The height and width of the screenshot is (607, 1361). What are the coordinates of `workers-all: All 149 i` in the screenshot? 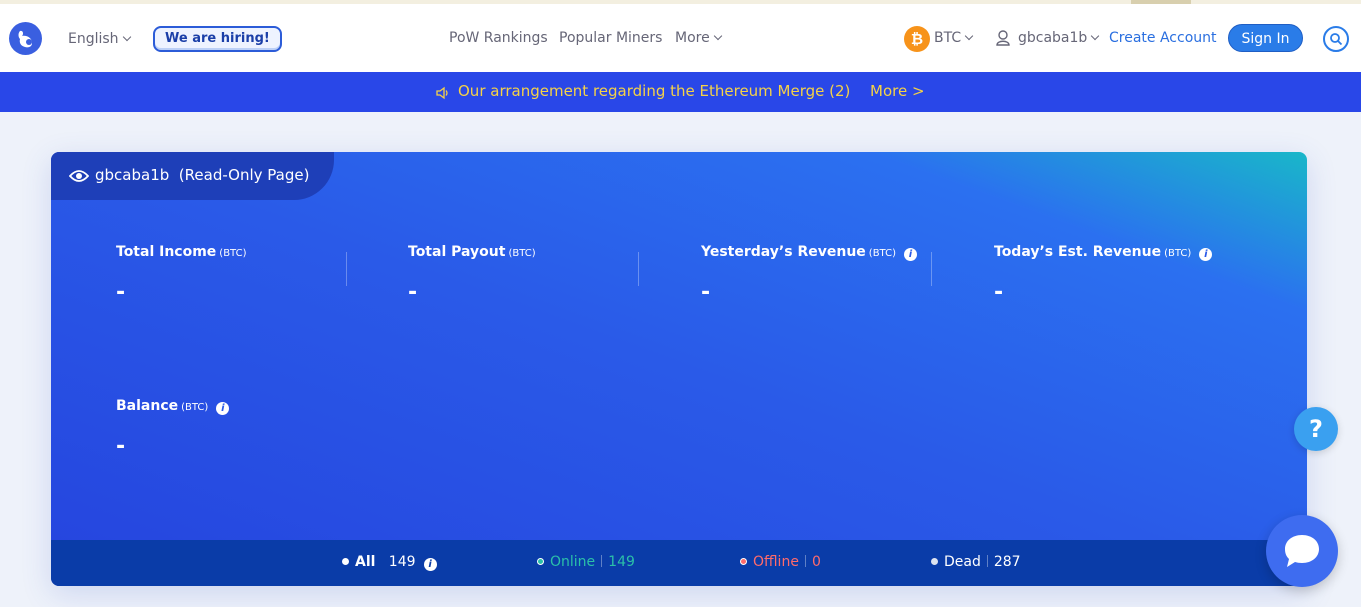 It's located at (389, 562).